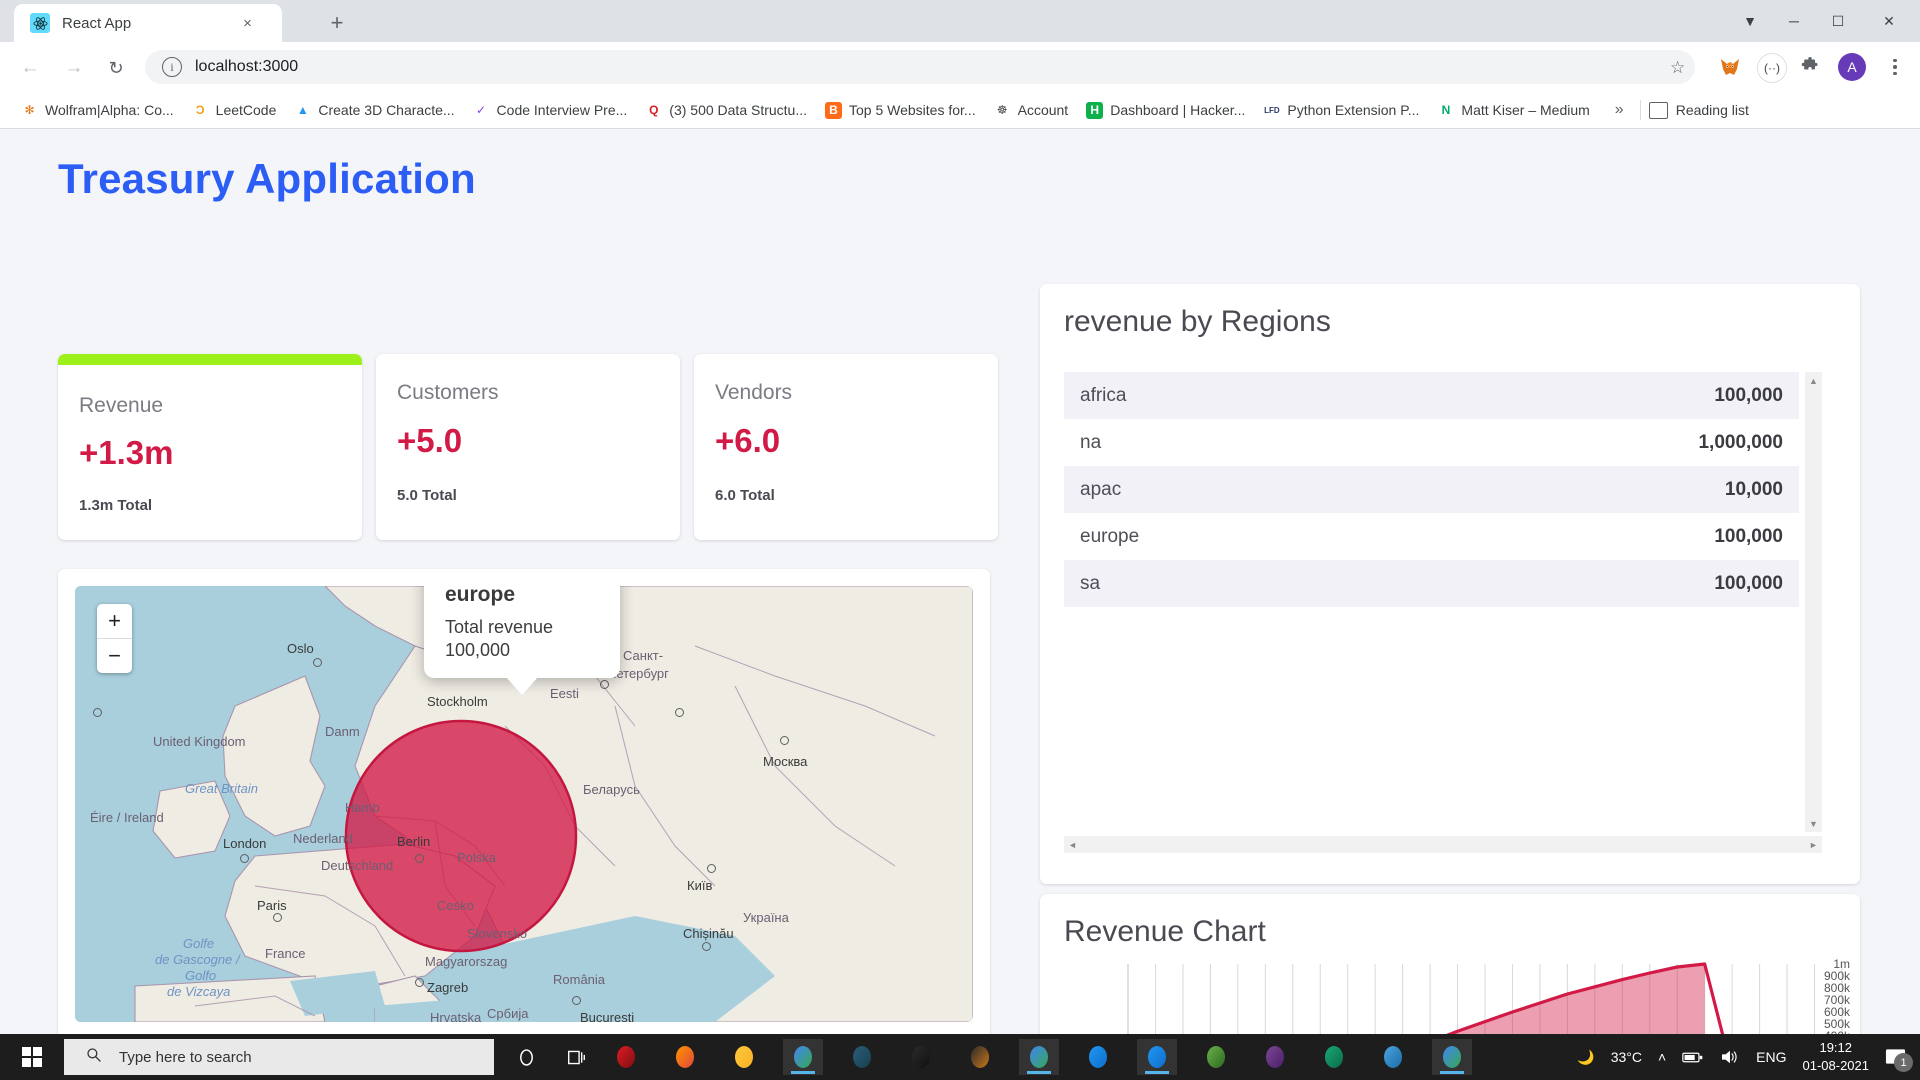 This screenshot has width=1920, height=1080. I want to click on chrome-canary-icon, so click(1452, 1057).